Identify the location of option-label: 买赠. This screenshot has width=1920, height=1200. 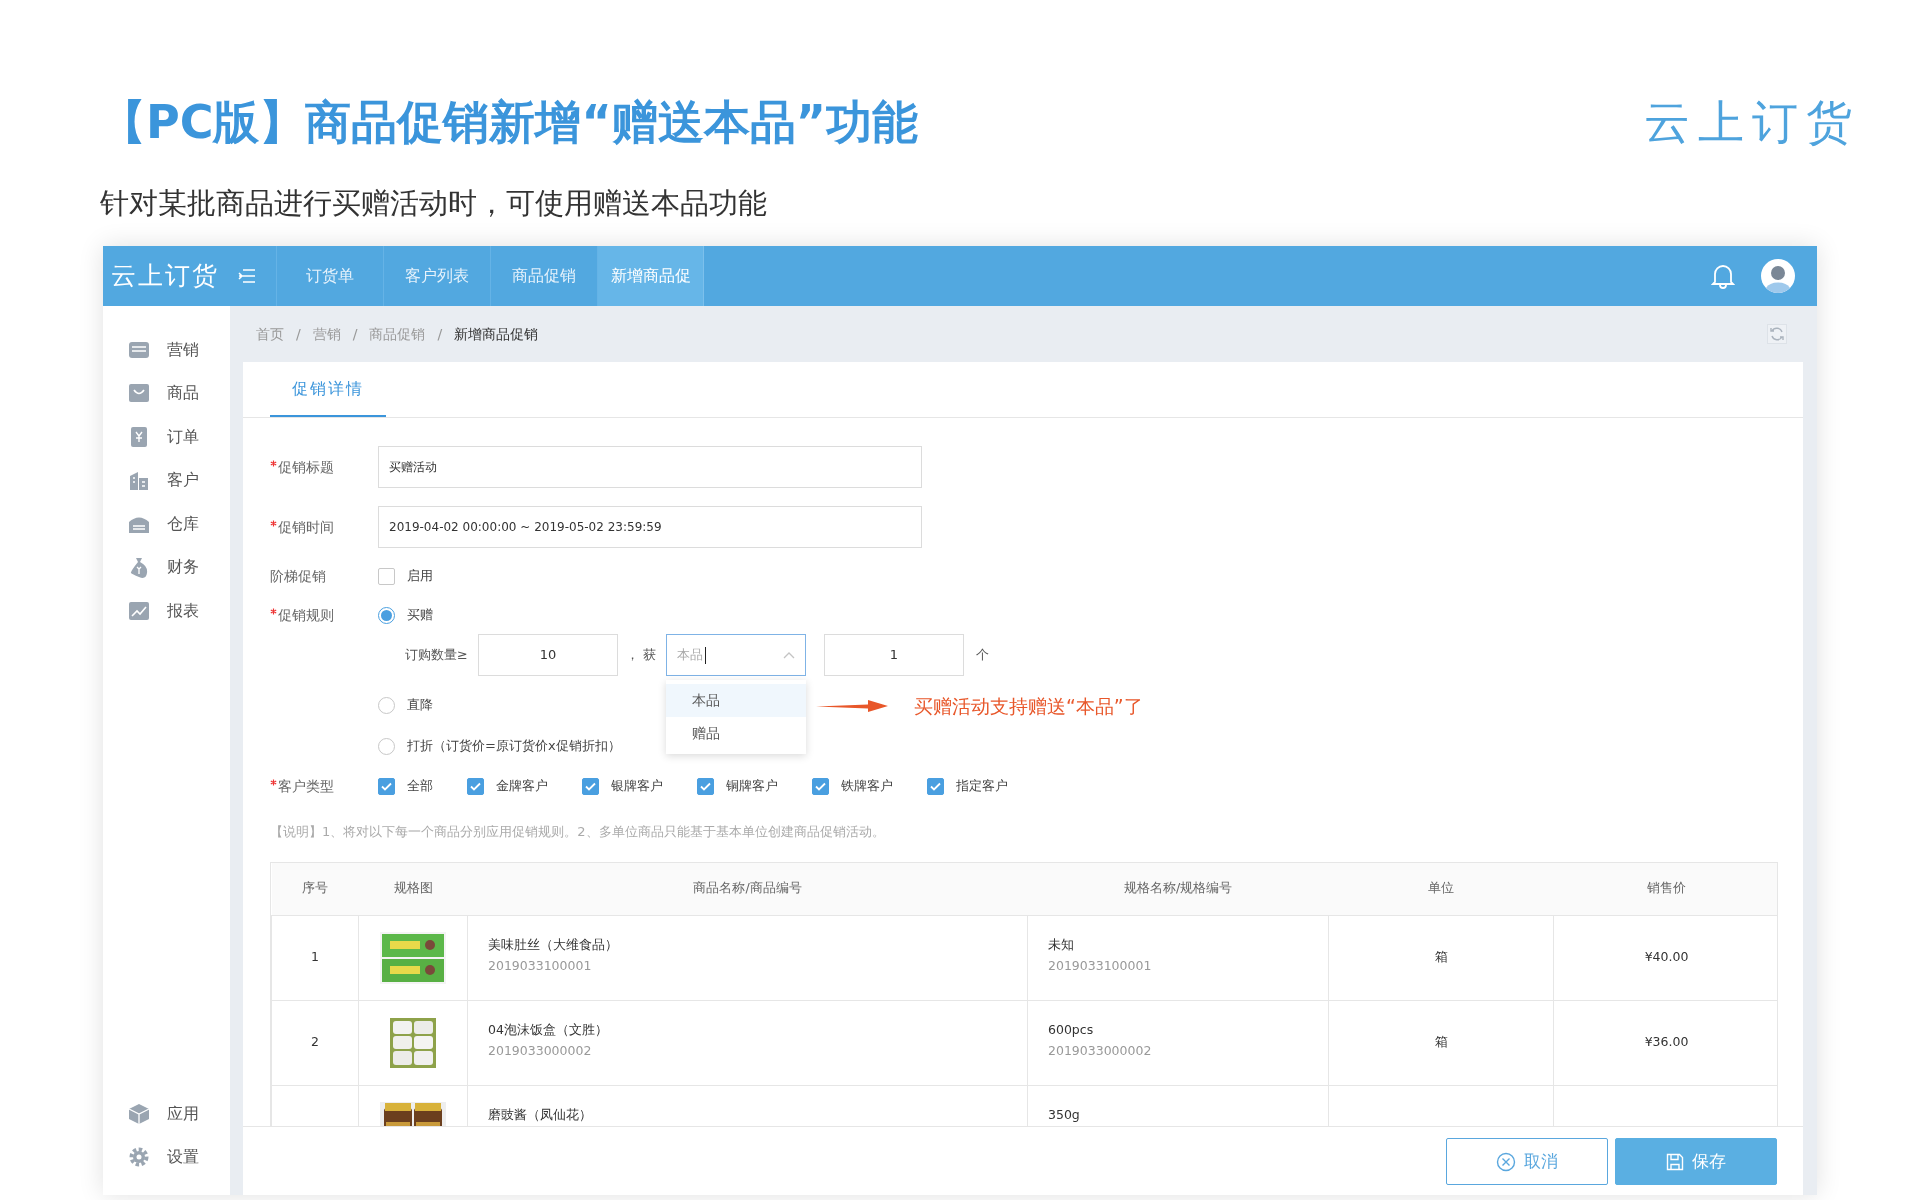
(420, 615).